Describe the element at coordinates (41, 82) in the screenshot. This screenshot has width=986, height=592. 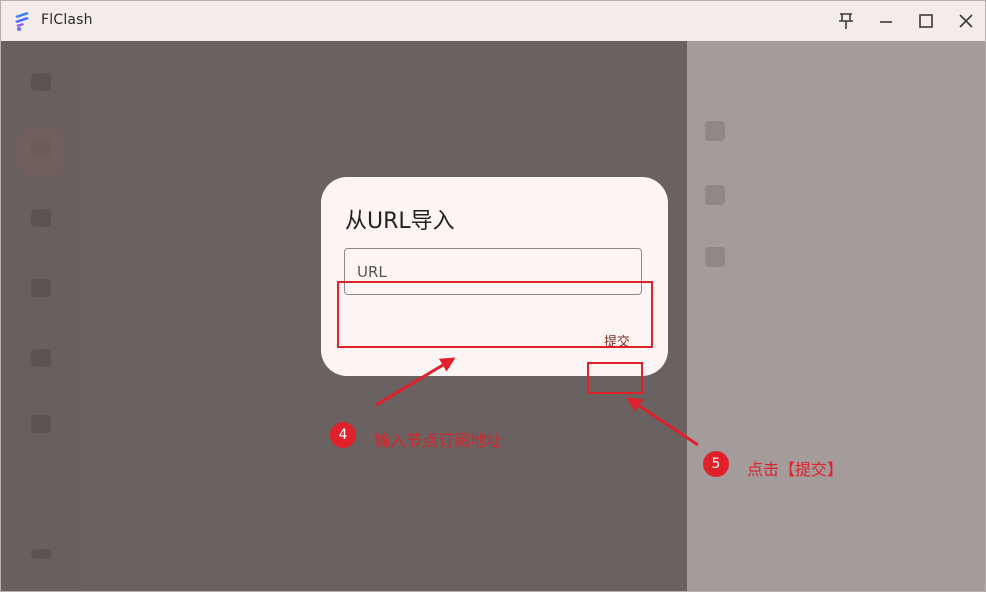
I see `home-icon` at that location.